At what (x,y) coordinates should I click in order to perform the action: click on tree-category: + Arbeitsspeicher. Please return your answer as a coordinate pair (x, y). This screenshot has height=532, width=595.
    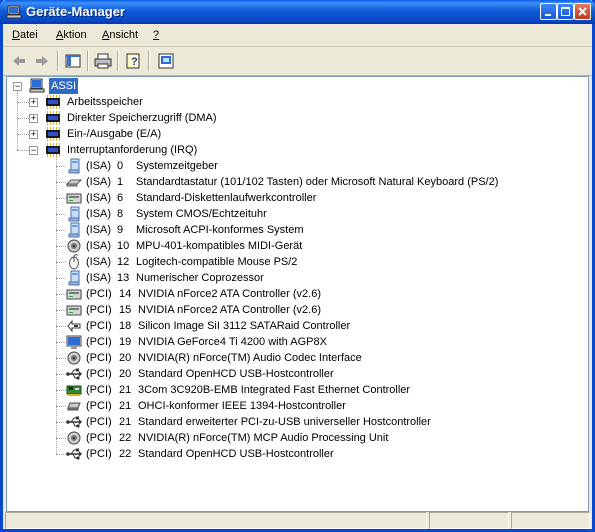
    Looking at the image, I should click on (287, 102).